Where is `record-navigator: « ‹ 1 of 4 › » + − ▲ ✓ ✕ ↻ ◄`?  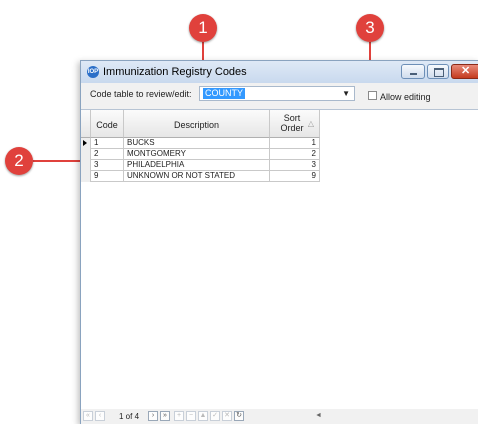
record-navigator: « ‹ 1 of 4 › » + − ▲ ✓ ✕ ↻ ◄ is located at coordinates (279, 416).